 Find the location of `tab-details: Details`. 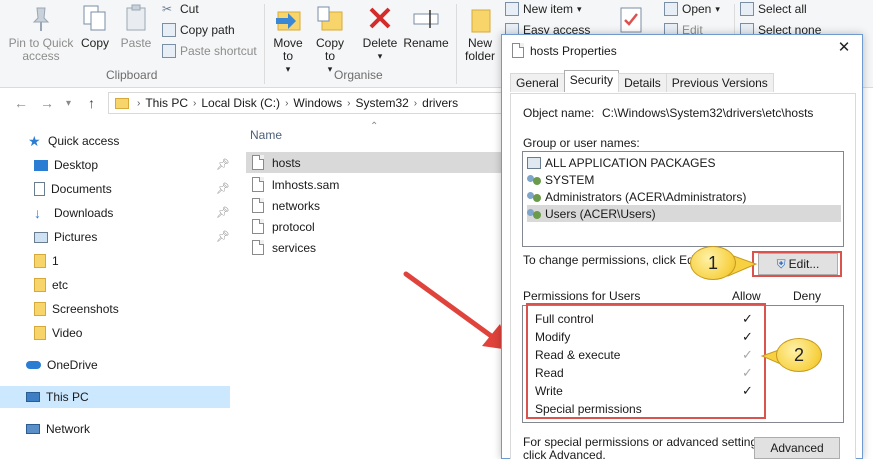

tab-details: Details is located at coordinates (642, 82).